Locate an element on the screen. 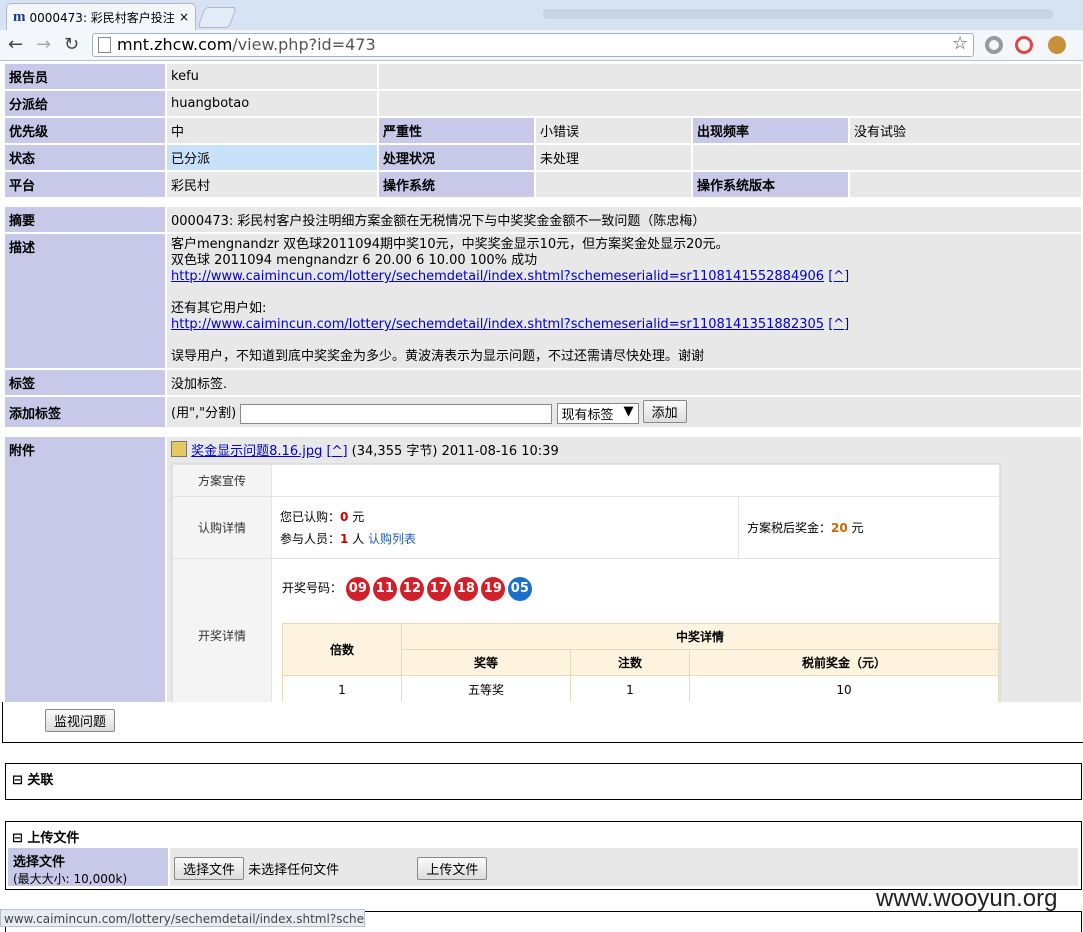  unit-person: 人 is located at coordinates (358, 538).